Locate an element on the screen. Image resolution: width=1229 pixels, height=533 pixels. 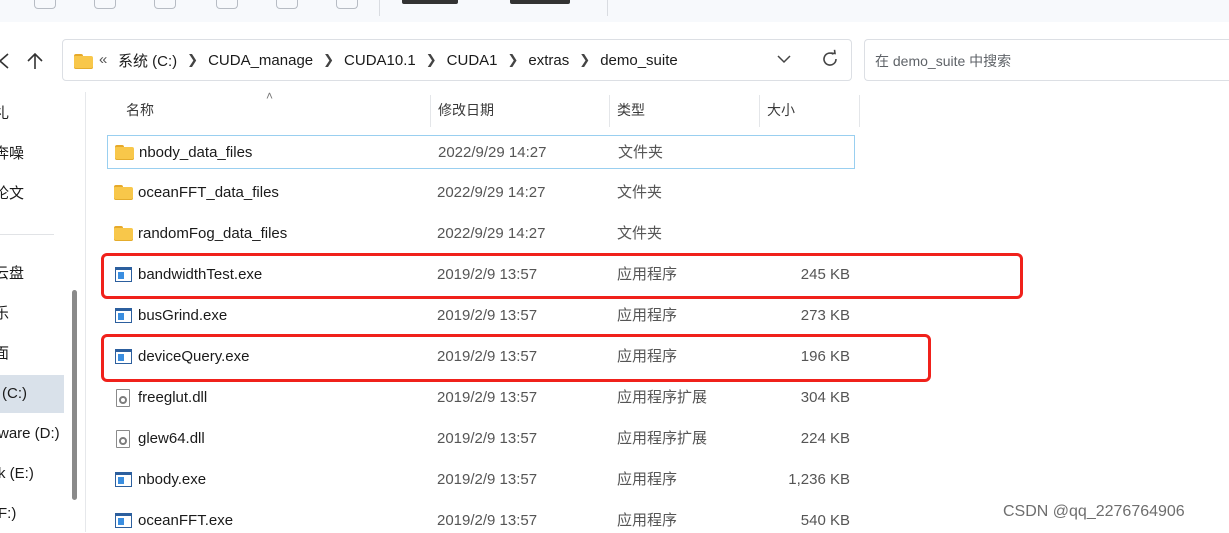
file-row: nbody.exe 2019/2/9 13:57 应用程序 1,236 KB is located at coordinates (481, 480).